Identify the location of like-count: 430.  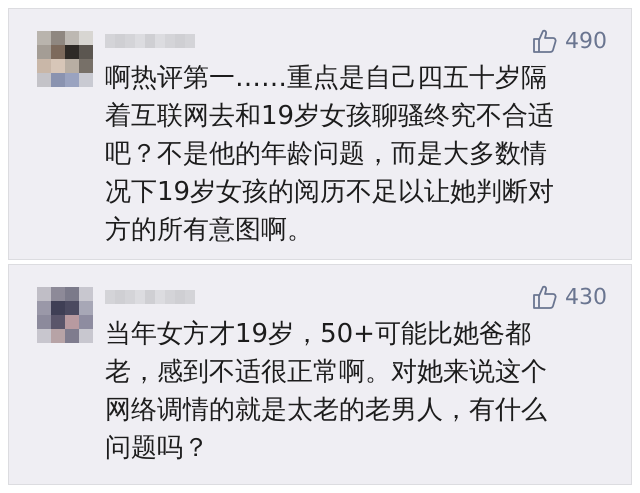
(586, 297).